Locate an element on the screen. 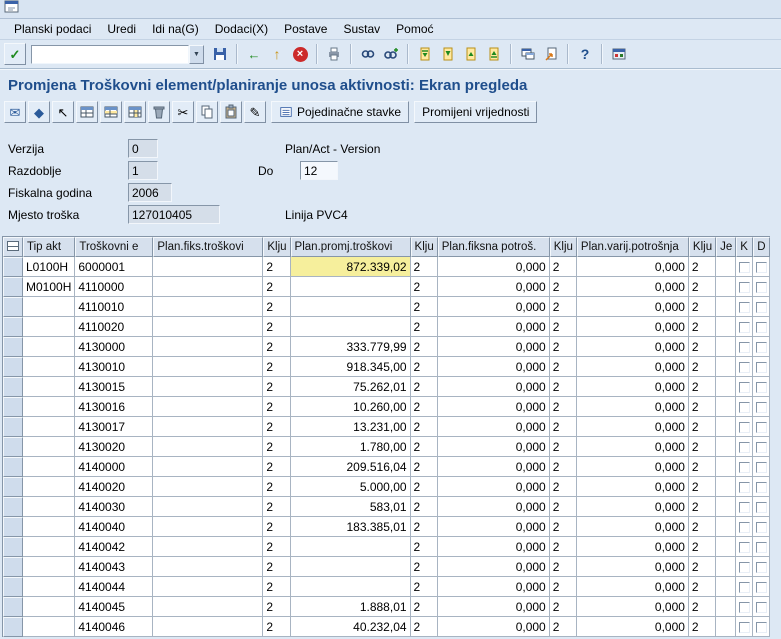 Image resolution: width=781 pixels, height=639 pixels. cell-elem: 4130000 is located at coordinates (114, 347).